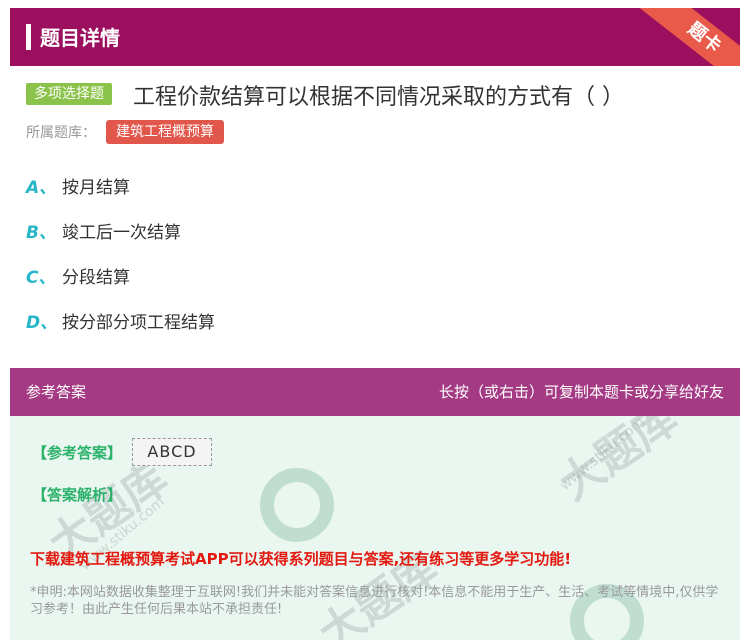 The width and height of the screenshot is (750, 640). What do you see at coordinates (602, 455) in the screenshot?
I see `watermark-domain: www.stiku.com` at bounding box center [602, 455].